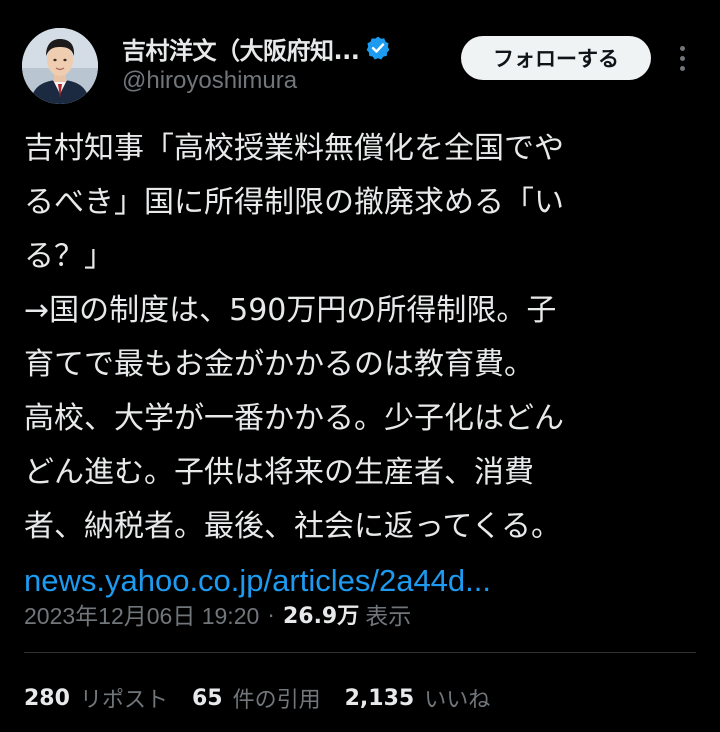  What do you see at coordinates (279, 472) in the screenshot?
I see `tweet-text-line: どん進む。子供は将来の生産者、消費` at bounding box center [279, 472].